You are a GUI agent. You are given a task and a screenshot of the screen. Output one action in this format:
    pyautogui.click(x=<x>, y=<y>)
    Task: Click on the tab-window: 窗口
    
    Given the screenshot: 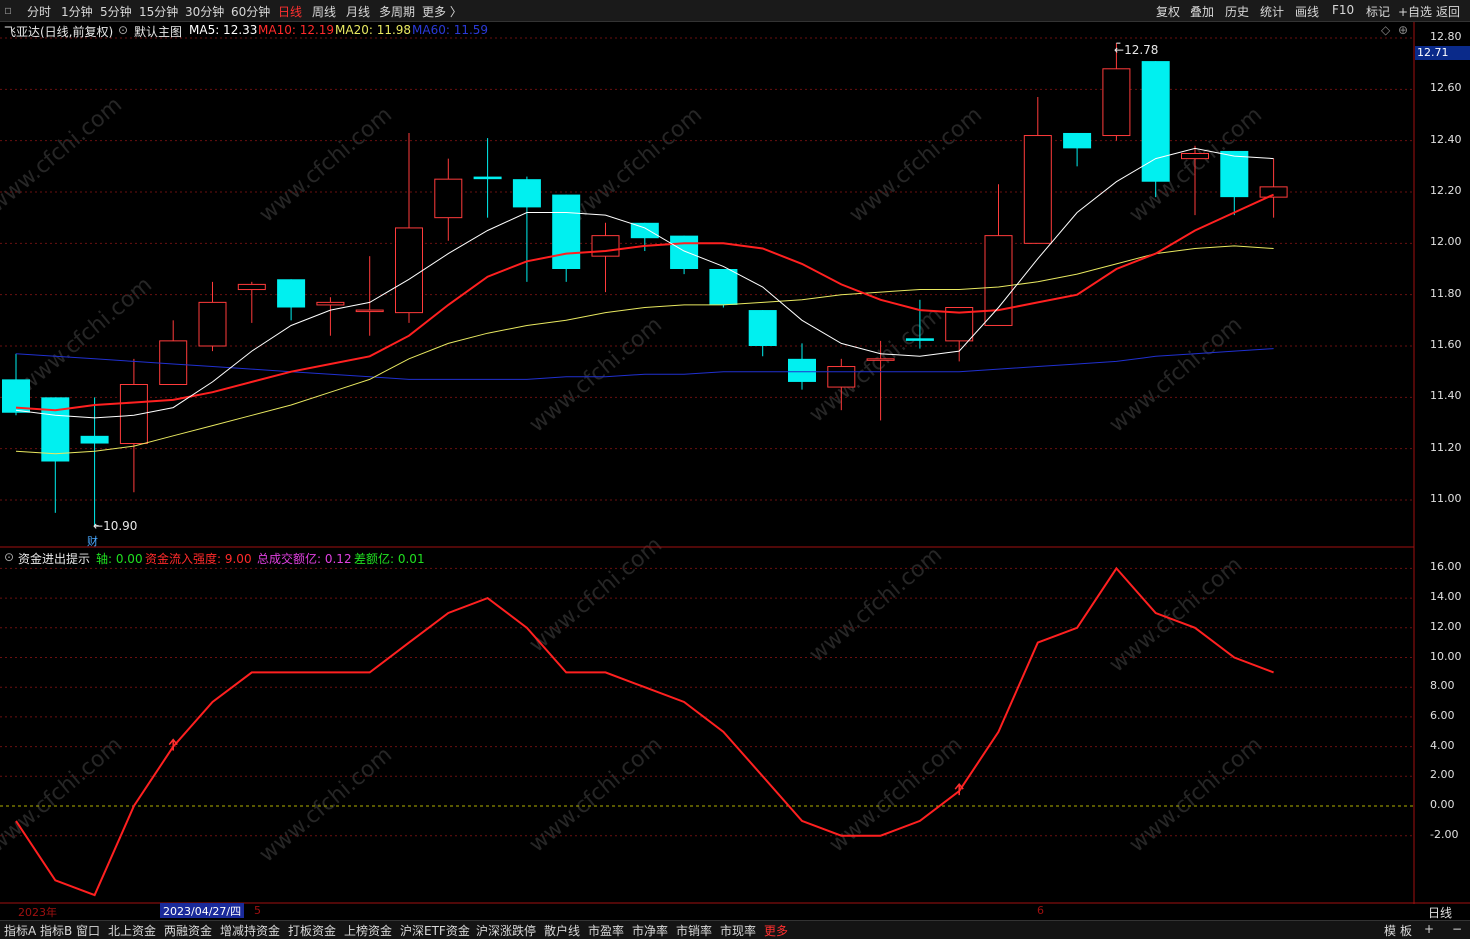 What is the action you would take?
    pyautogui.click(x=88, y=930)
    